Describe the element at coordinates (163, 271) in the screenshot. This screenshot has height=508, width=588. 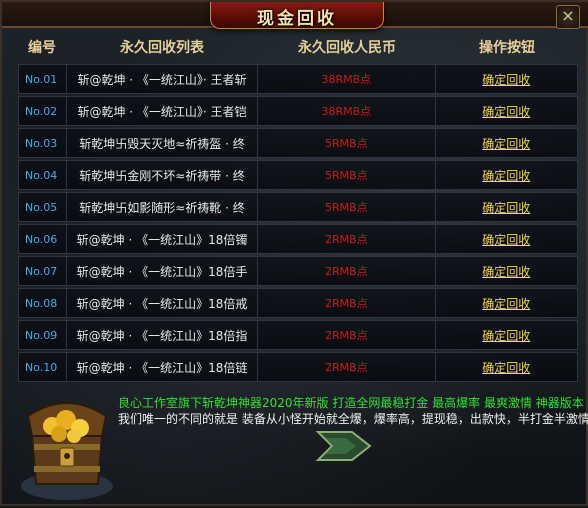
I see `row-item-name: 斩@乾坤 · 《一统江山》18倍手` at that location.